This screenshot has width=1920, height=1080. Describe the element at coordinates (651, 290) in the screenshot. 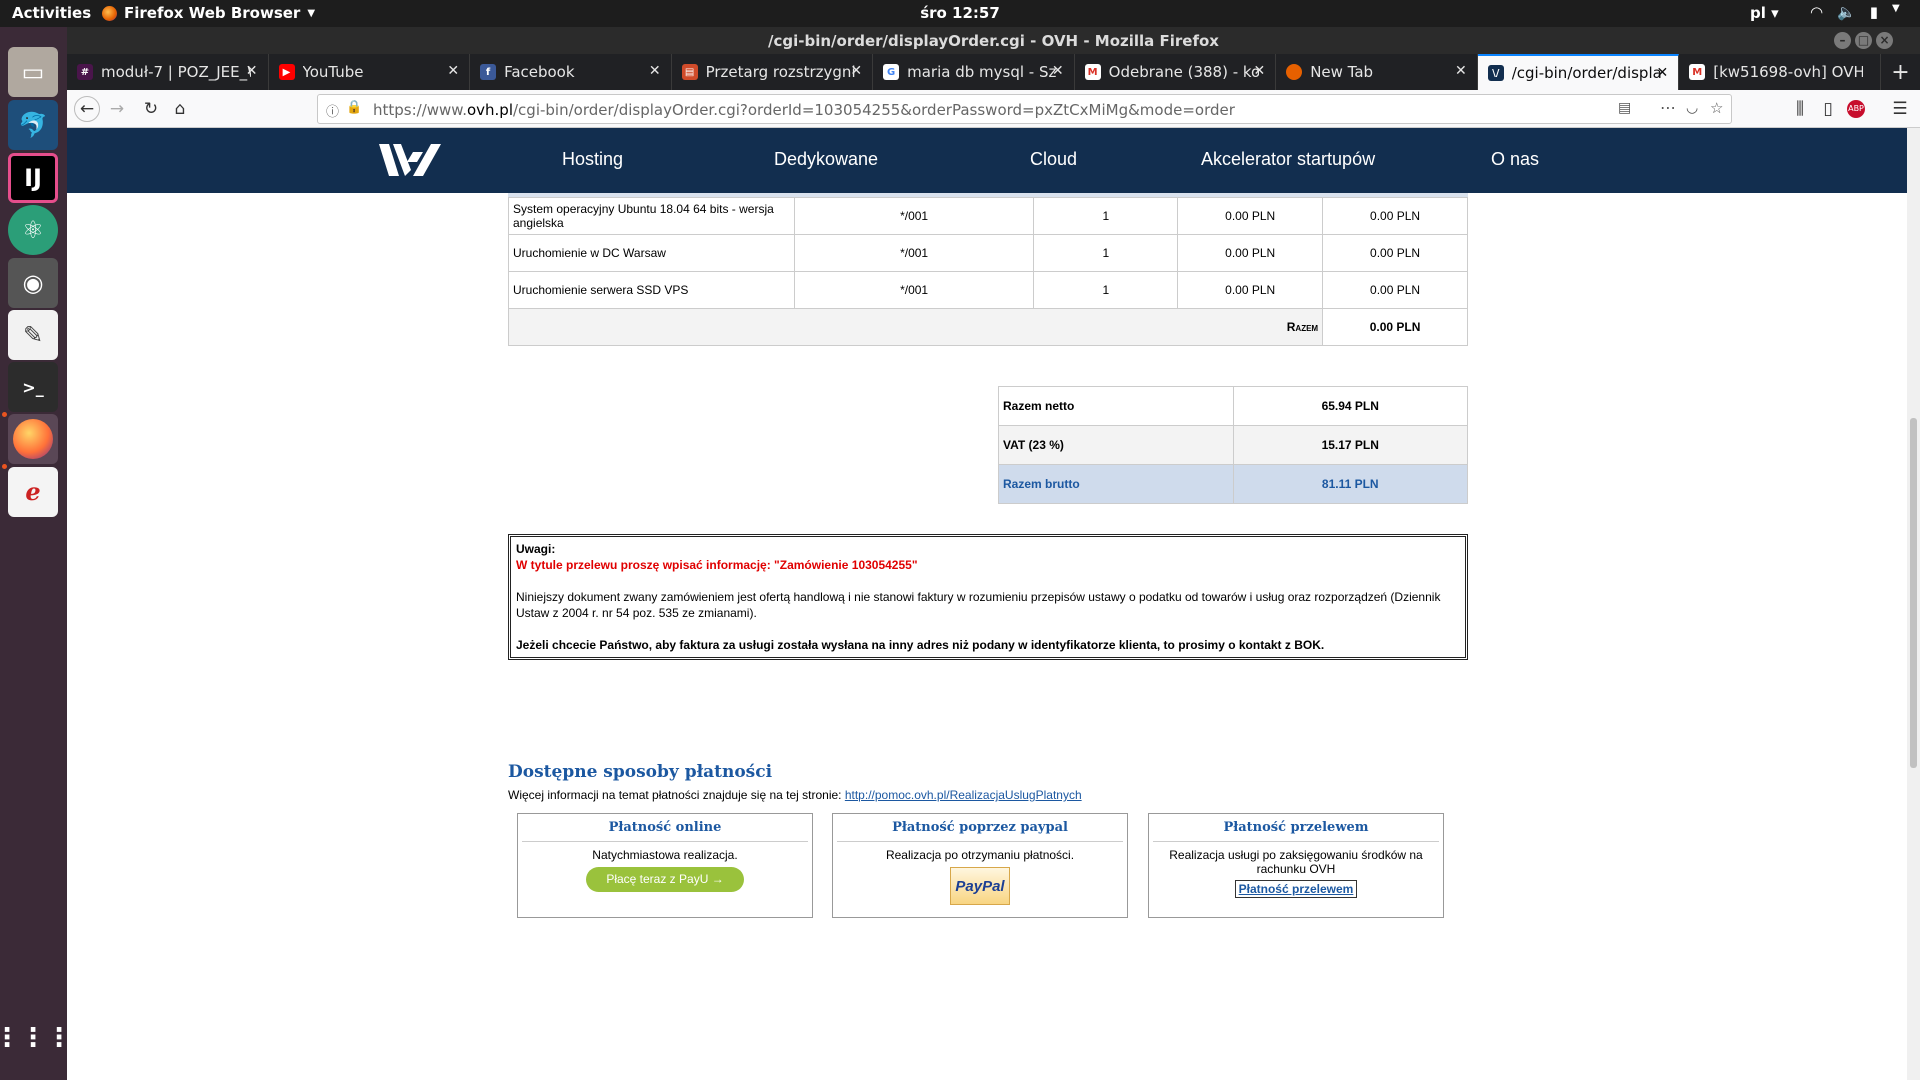

I see `item-name: Uruchomienie serwera SSD VPS` at that location.